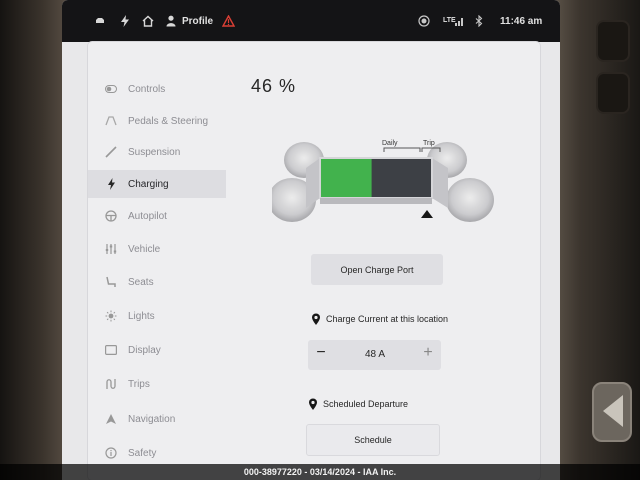 This screenshot has width=640, height=480. Describe the element at coordinates (387, 319) in the screenshot. I see `charge-current-title-label: Charge Current at this location` at that location.